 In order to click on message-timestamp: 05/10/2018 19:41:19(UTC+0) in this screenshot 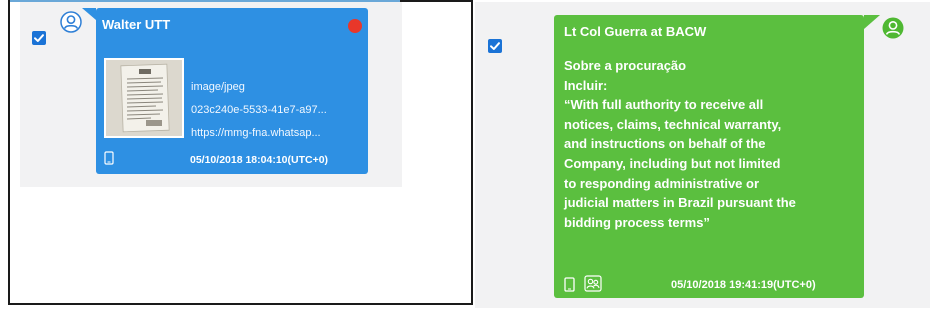, I will do `click(743, 285)`.